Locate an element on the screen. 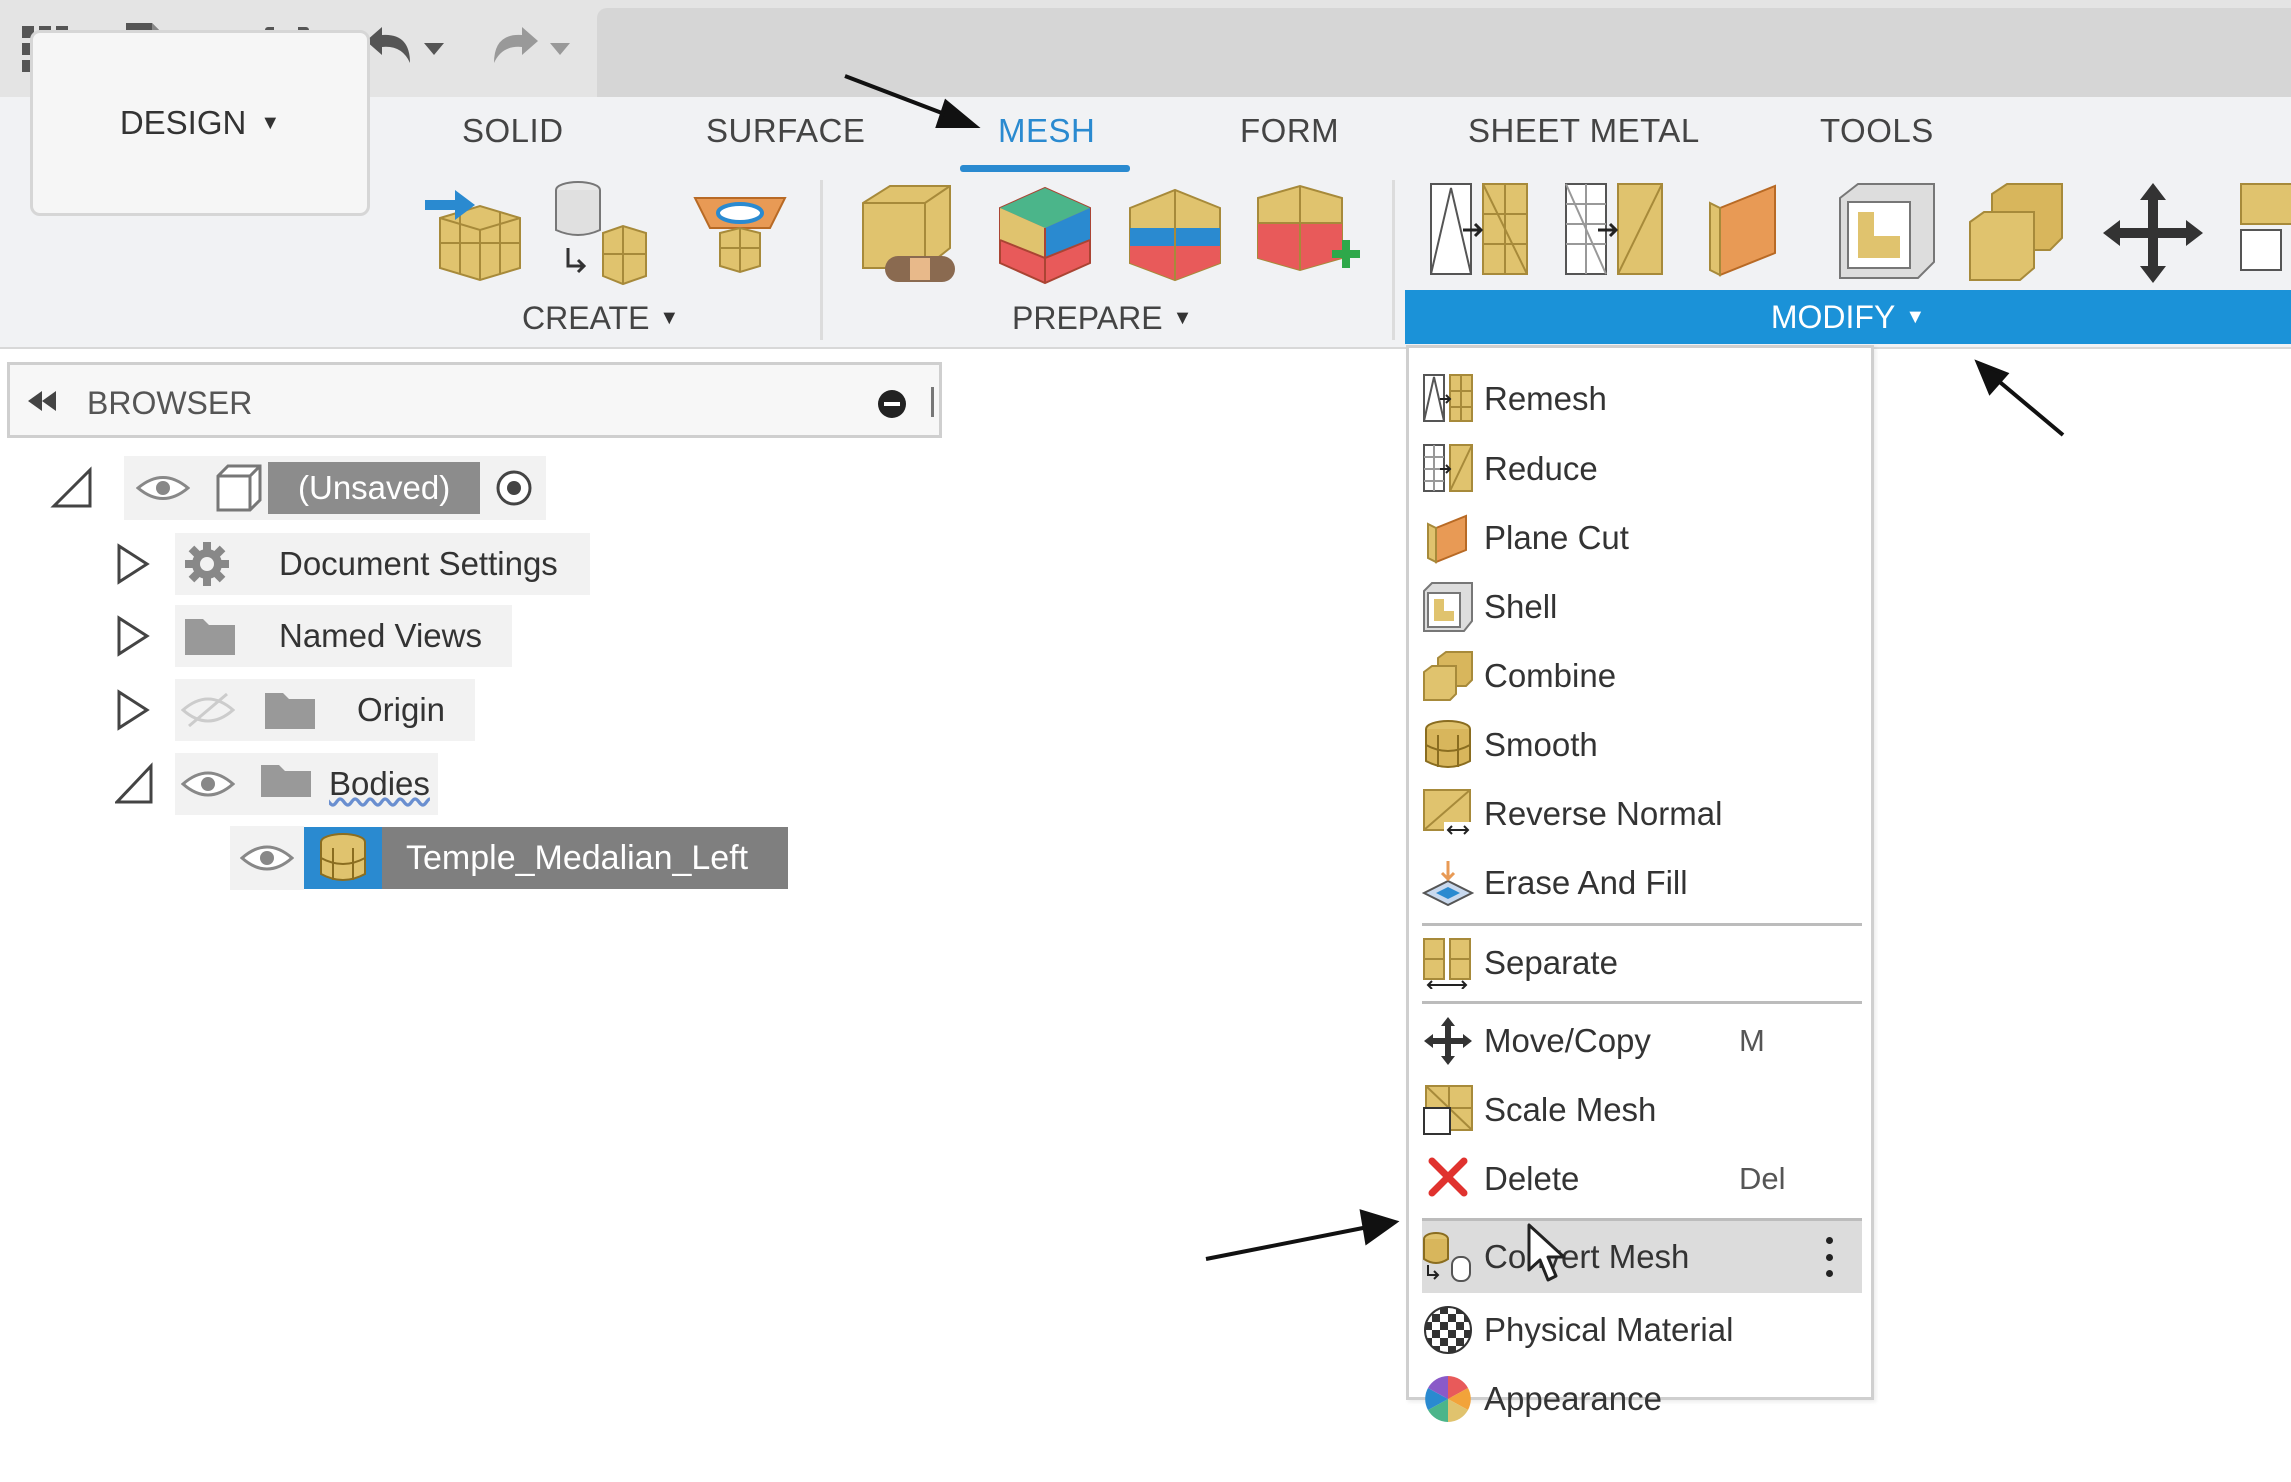 Image resolution: width=2291 pixels, height=1482 pixels. menu-item-move-copy: Move/Copy M is located at coordinates (1642, 1041).